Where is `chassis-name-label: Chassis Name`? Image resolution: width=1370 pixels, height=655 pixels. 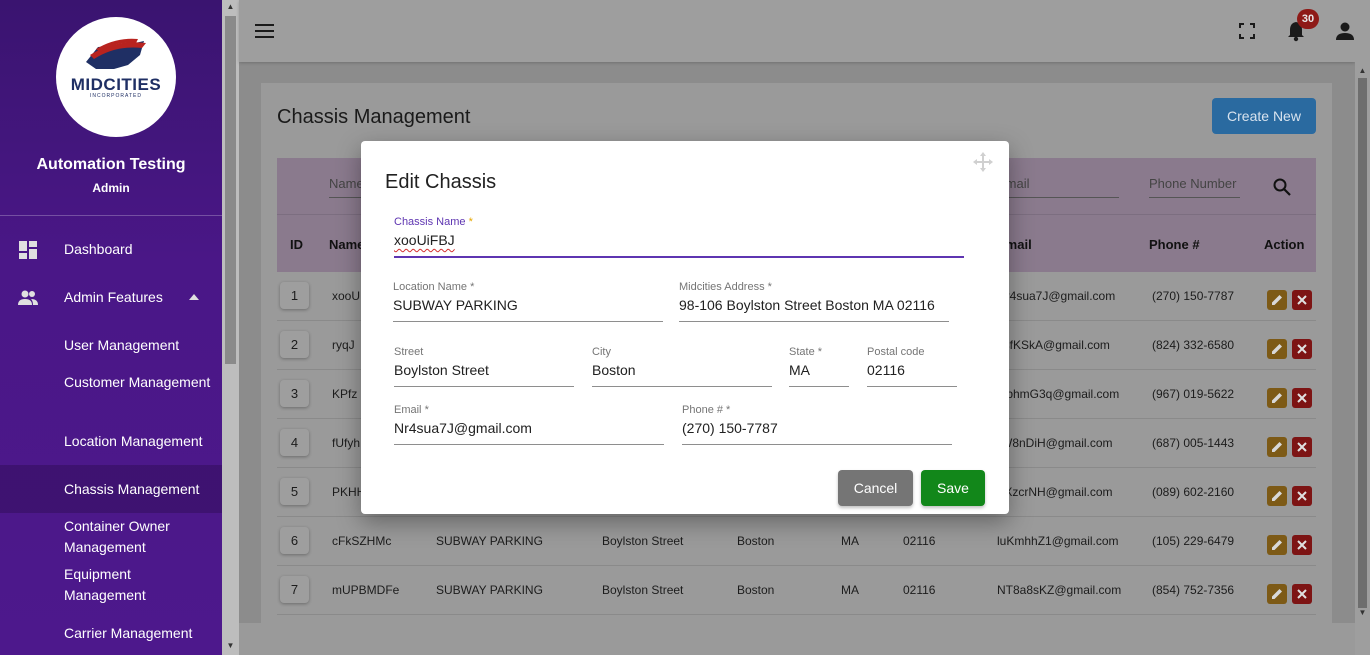 chassis-name-label: Chassis Name is located at coordinates (430, 222).